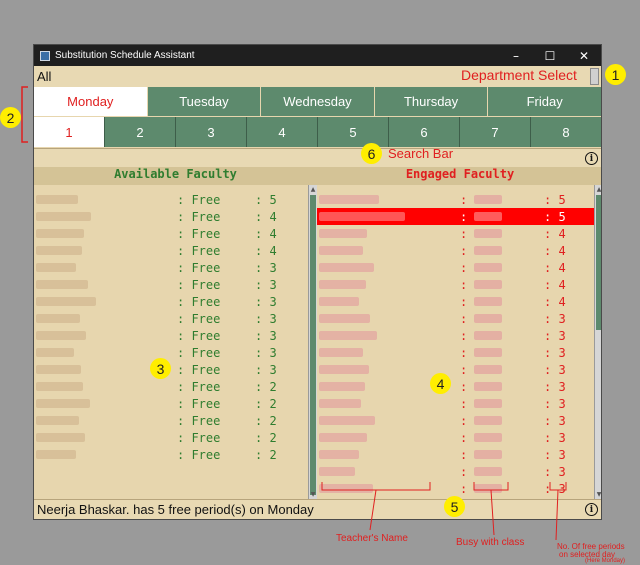 The image size is (640, 565). Describe the element at coordinates (139, 132) in the screenshot. I see `tab-period-2: 2` at that location.